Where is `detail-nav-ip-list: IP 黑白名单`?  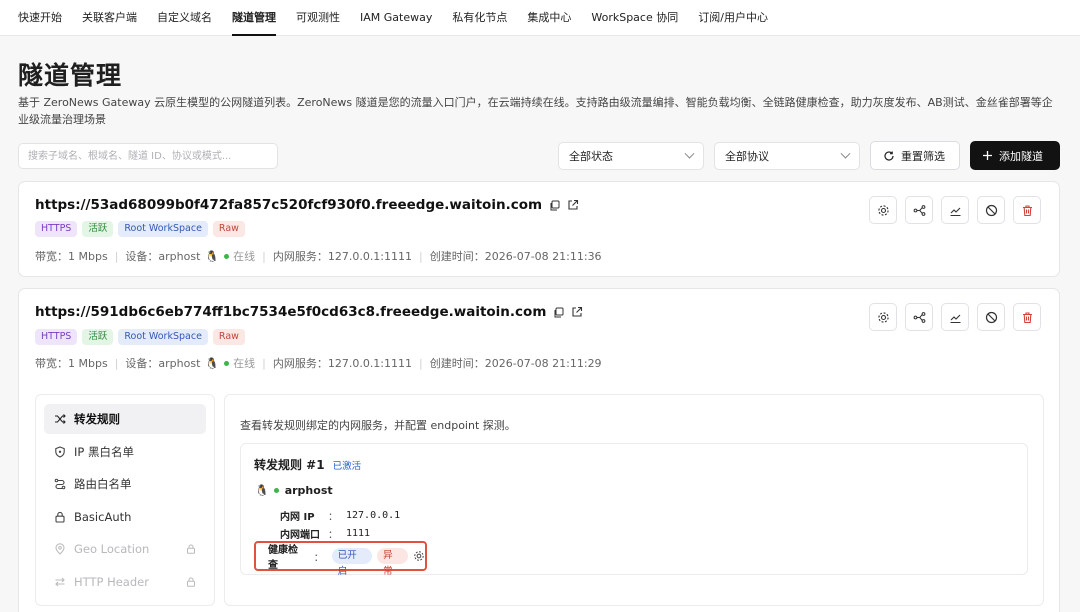 detail-nav-ip-list: IP 黑白名单 is located at coordinates (125, 452).